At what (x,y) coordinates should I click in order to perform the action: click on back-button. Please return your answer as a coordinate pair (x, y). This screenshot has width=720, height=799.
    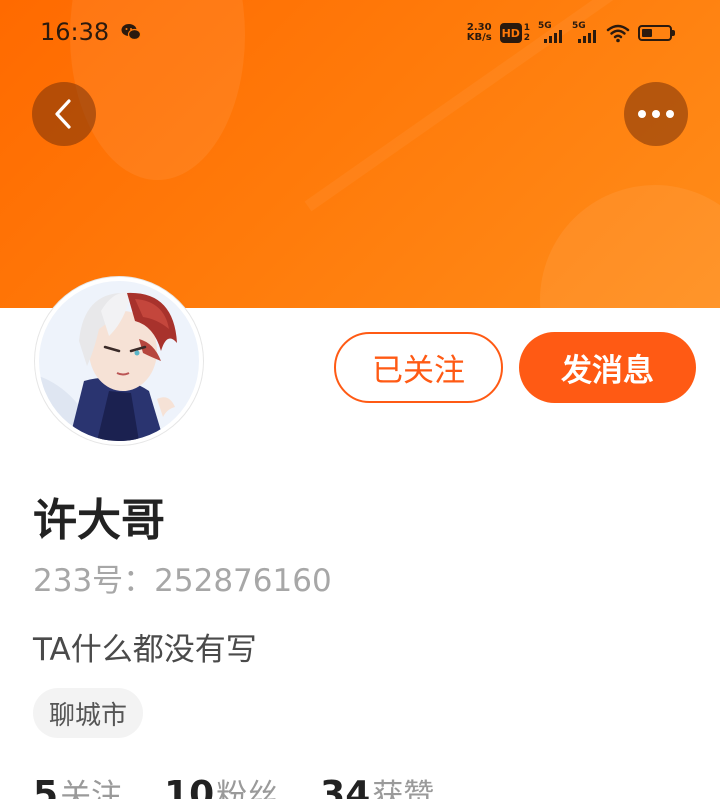
    Looking at the image, I should click on (64, 114).